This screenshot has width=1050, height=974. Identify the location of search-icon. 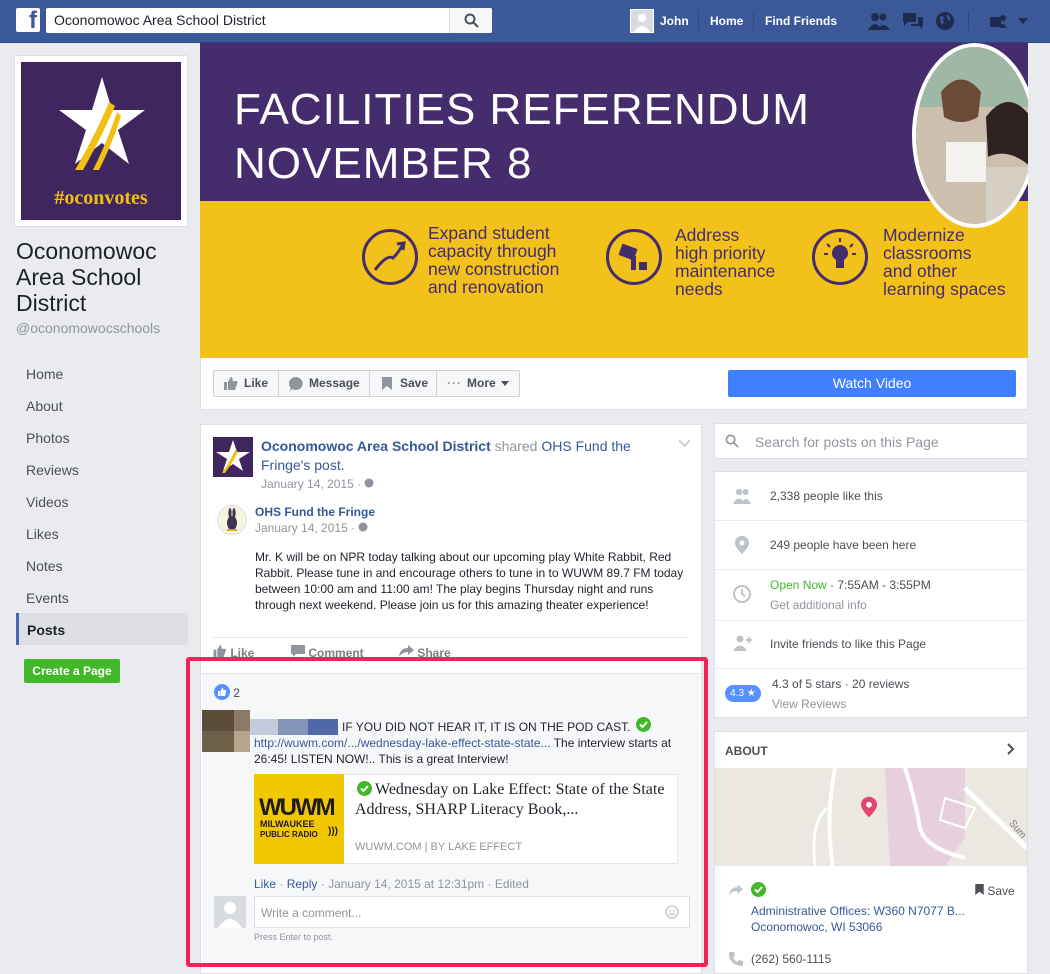
(471, 20).